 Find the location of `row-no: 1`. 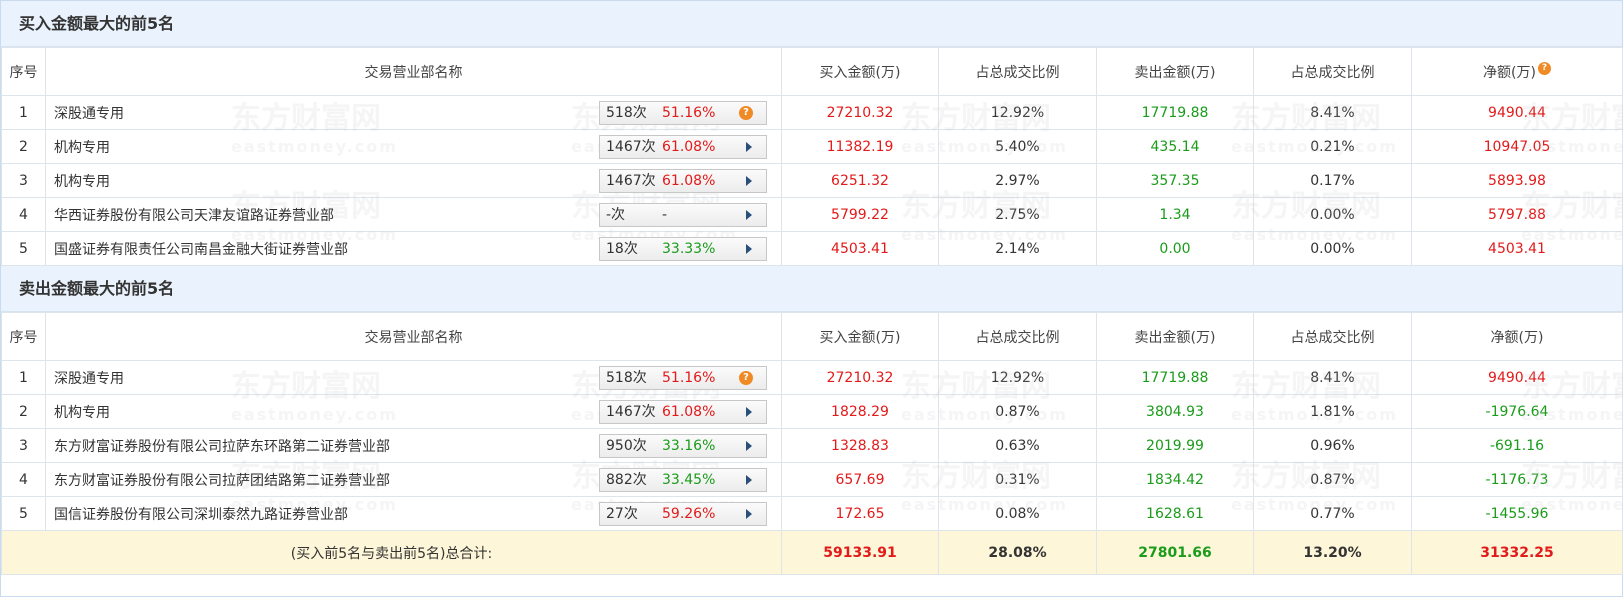

row-no: 1 is located at coordinates (23, 112).